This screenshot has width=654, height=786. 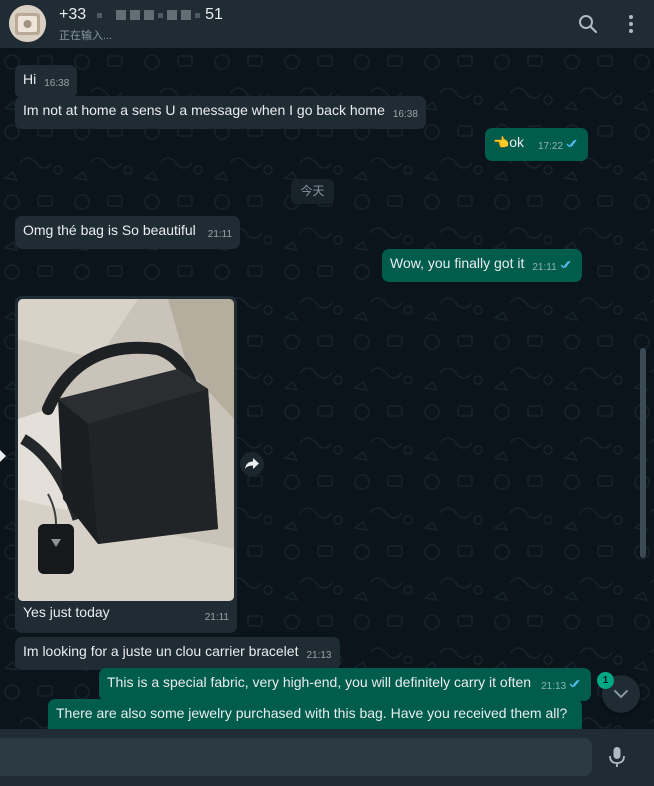 I want to click on bag-photo, so click(x=126, y=450).